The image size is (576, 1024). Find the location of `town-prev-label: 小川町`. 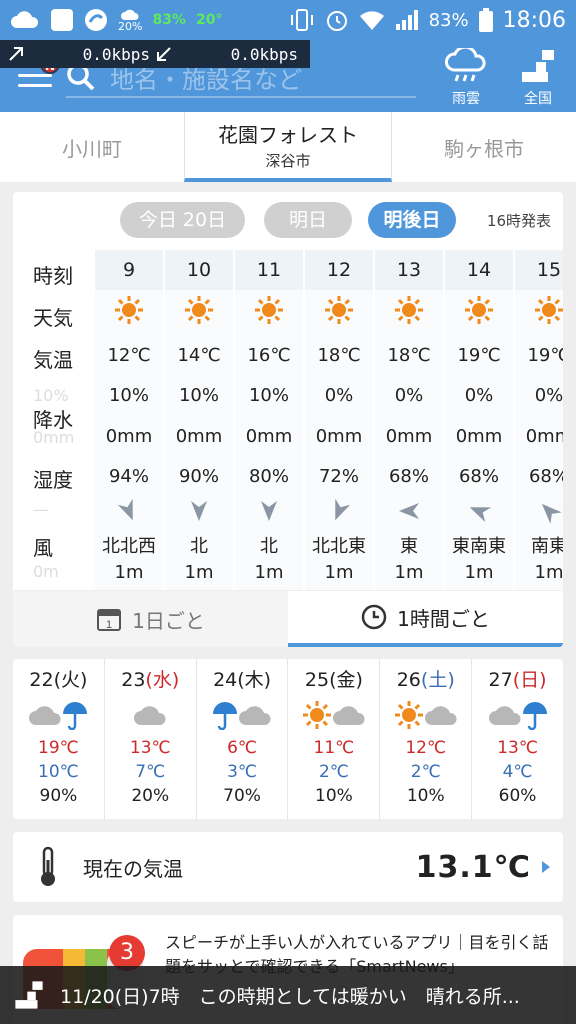

town-prev-label: 小川町 is located at coordinates (92, 148).